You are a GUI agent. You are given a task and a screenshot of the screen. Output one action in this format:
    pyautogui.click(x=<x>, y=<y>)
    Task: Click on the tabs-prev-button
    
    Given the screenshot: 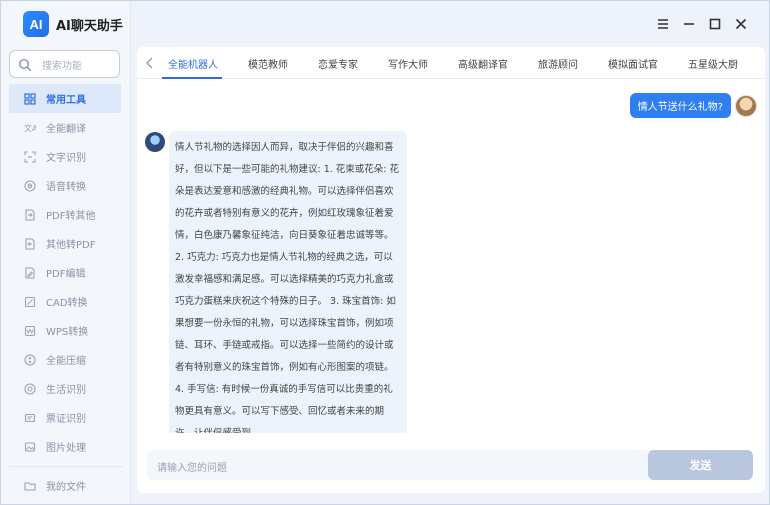 What is the action you would take?
    pyautogui.click(x=150, y=62)
    